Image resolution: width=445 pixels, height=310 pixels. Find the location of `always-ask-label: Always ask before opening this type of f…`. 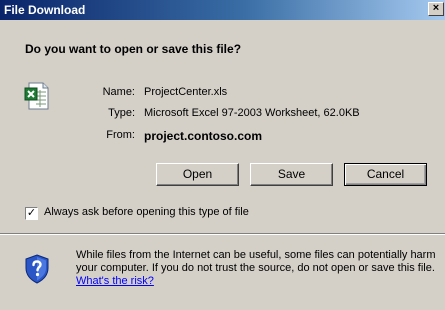

always-ask-label: Always ask before opening this type of f… is located at coordinates (146, 212).